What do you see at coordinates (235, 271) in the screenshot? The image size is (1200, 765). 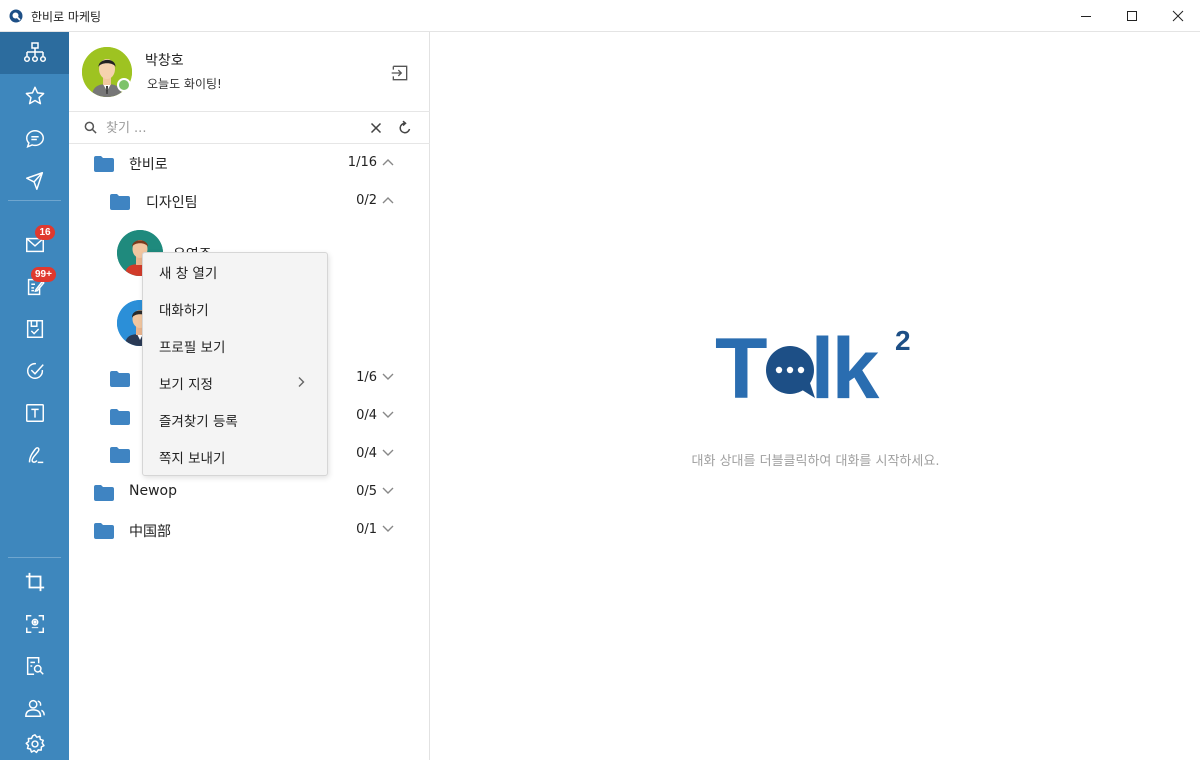 I see `menu-item-open-new-window: 새 창 열기` at bounding box center [235, 271].